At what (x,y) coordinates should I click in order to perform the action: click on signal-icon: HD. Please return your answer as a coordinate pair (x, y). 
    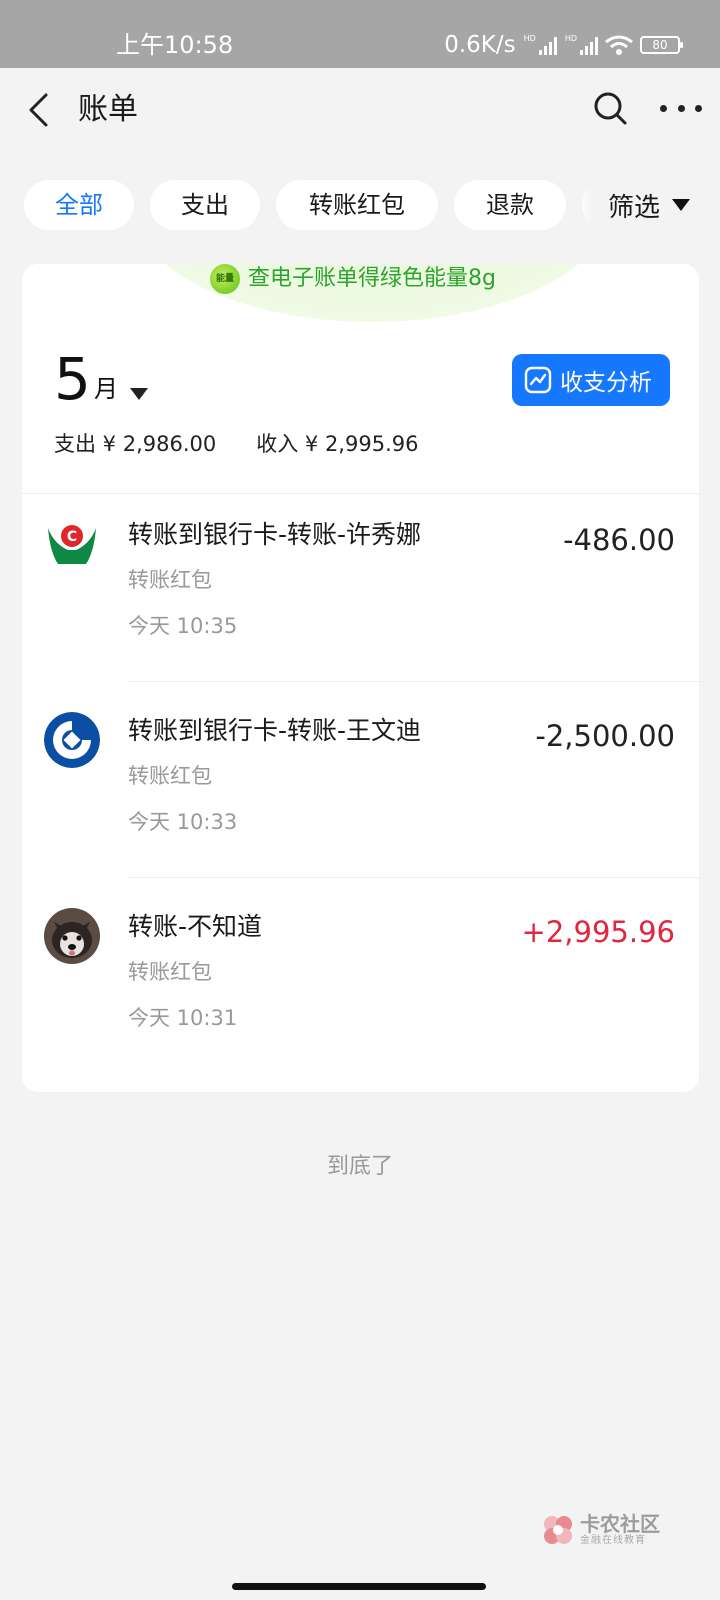
    Looking at the image, I should click on (540, 45).